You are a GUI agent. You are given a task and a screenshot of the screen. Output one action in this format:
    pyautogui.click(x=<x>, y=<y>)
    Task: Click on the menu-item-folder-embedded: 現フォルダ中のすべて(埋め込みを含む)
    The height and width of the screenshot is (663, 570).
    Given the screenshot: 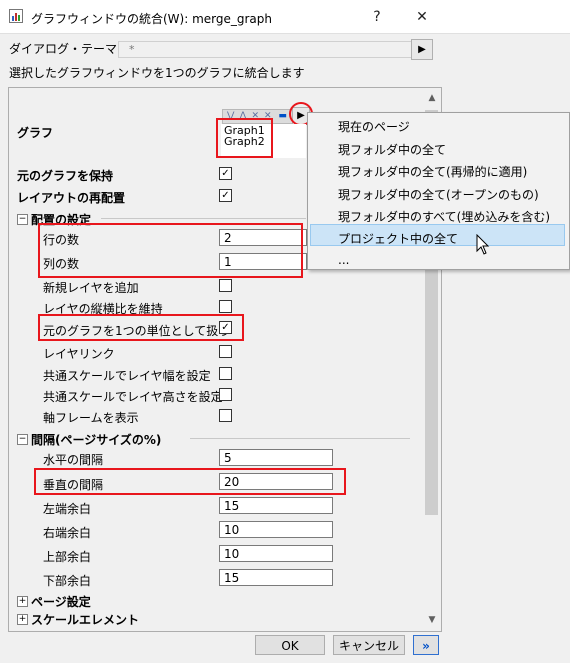 What is the action you would take?
    pyautogui.click(x=444, y=216)
    